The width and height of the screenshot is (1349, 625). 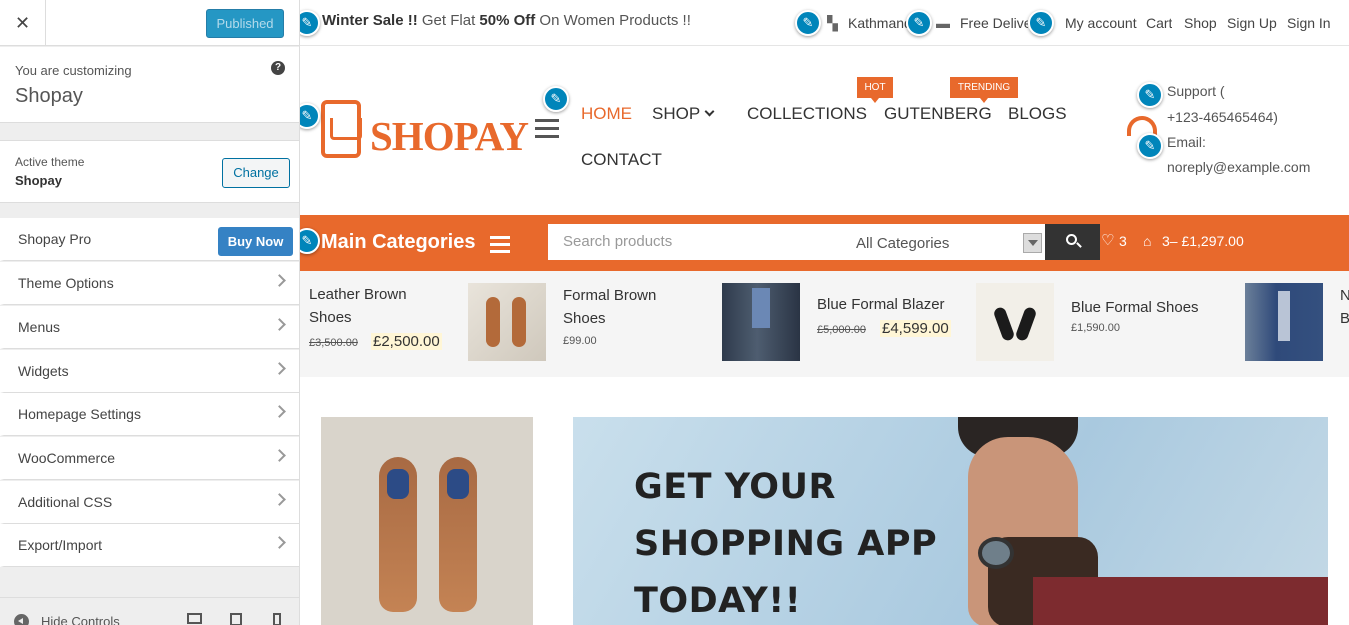 I want to click on basket-icon: ⌂, so click(x=1147, y=241).